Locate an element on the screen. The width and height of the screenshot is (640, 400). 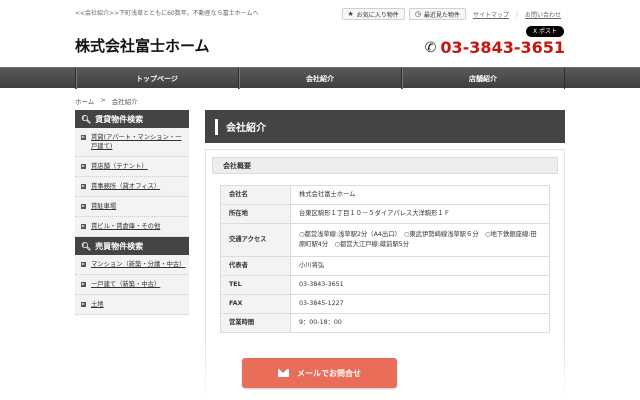
nav-item-top: トップページ is located at coordinates (156, 78).